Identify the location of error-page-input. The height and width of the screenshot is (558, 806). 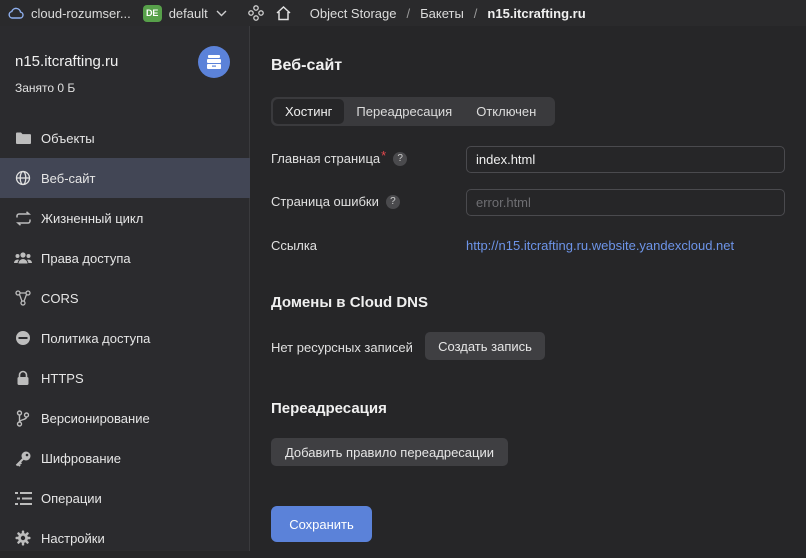
(625, 202).